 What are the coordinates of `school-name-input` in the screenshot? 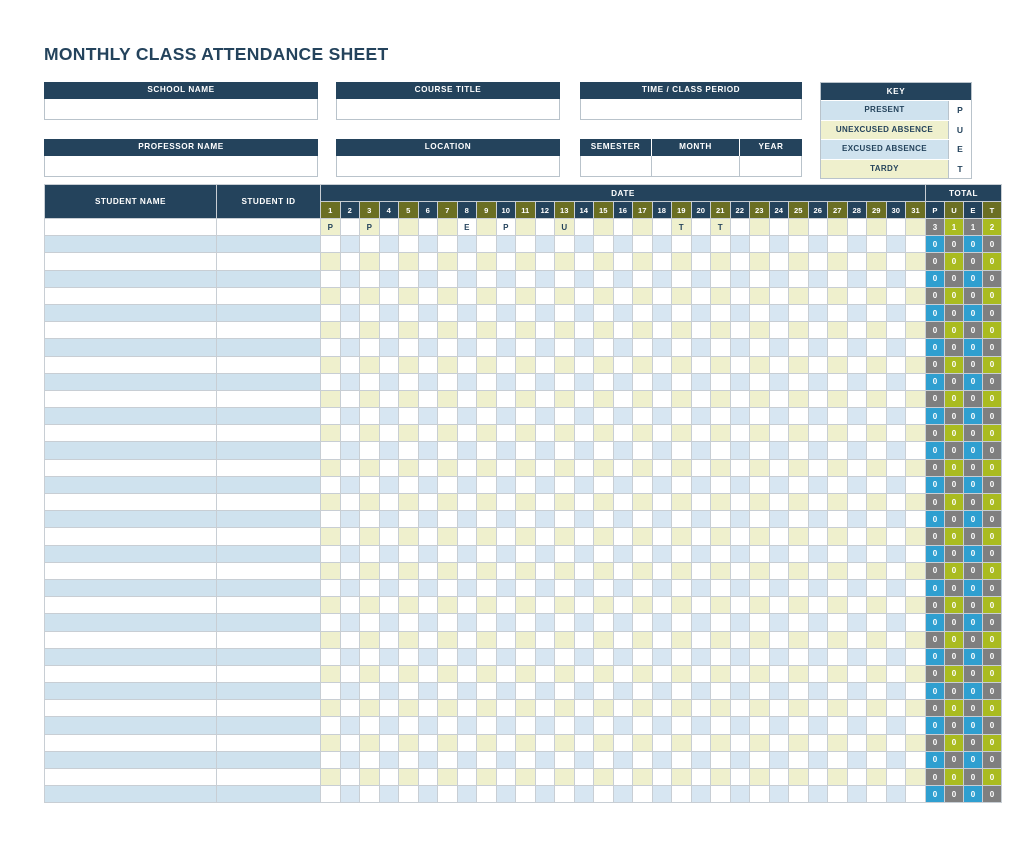 It's located at (181, 109).